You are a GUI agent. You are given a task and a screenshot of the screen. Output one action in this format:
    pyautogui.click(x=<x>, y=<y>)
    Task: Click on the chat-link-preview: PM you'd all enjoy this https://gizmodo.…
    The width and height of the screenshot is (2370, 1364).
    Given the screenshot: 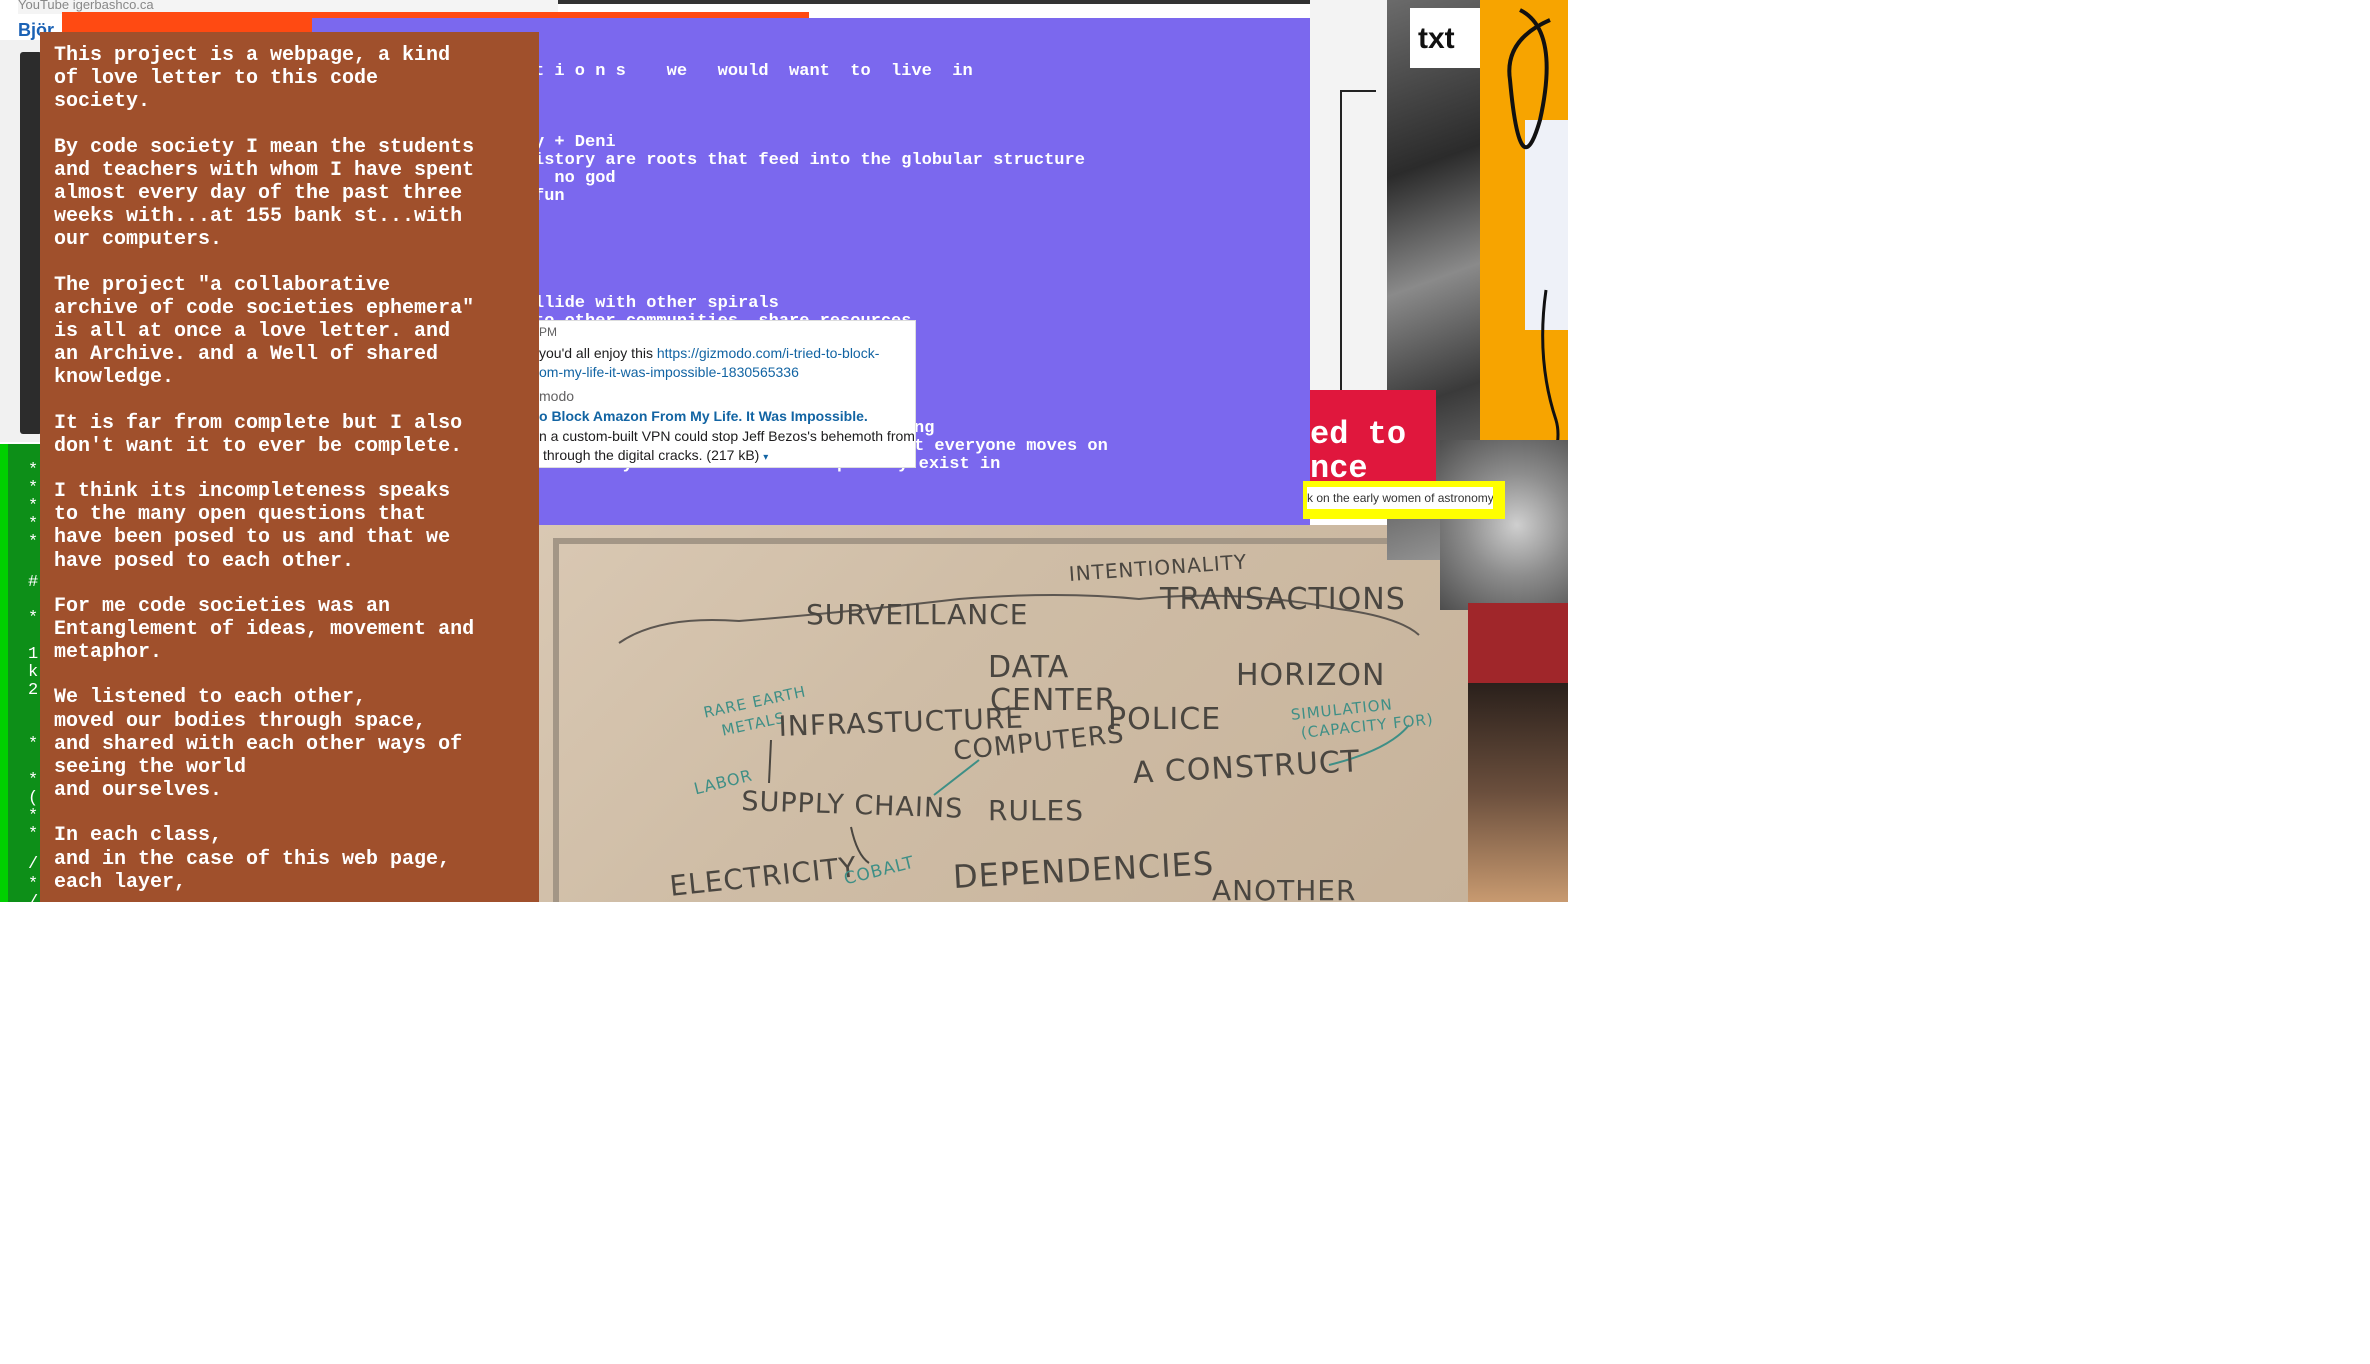 What is the action you would take?
    pyautogui.click(x=725, y=394)
    